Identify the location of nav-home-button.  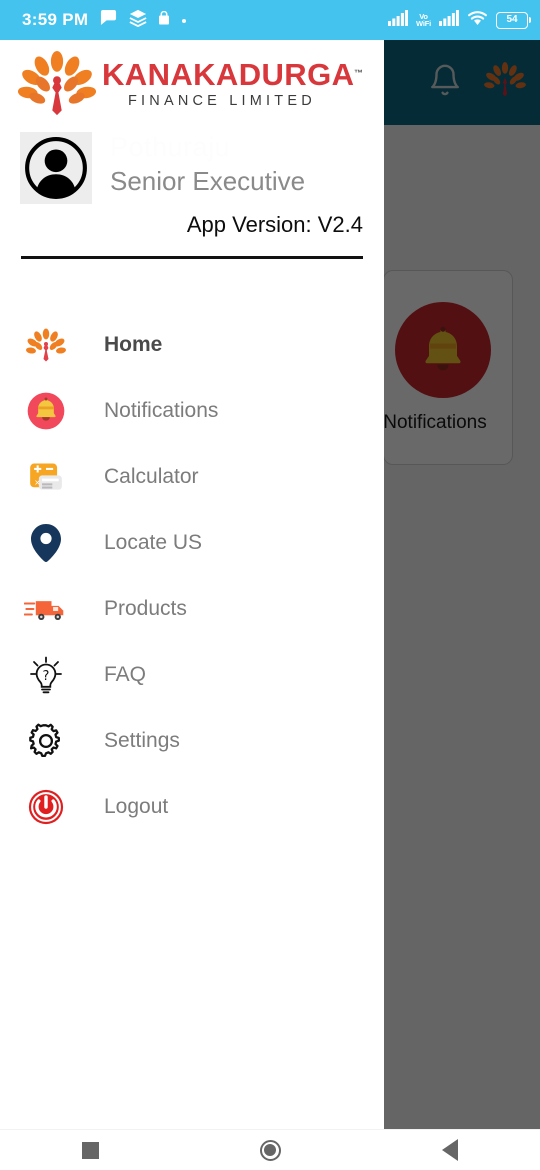
(270, 1150).